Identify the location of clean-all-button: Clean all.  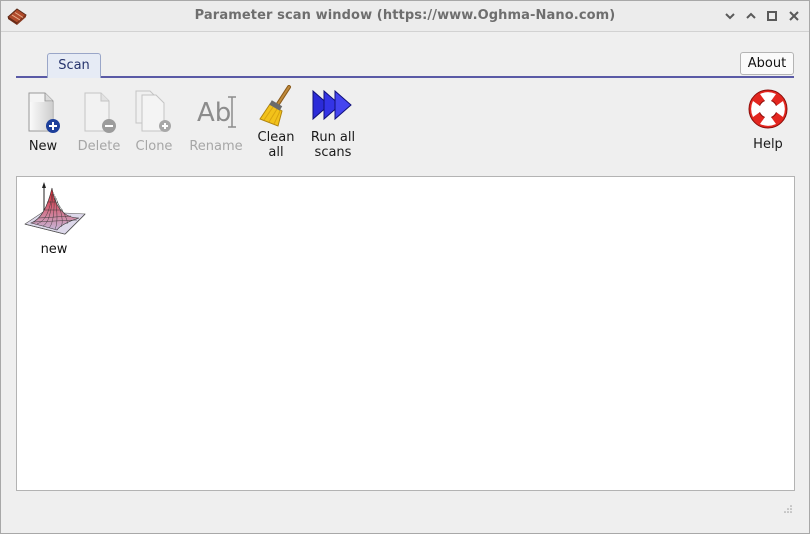
(276, 122).